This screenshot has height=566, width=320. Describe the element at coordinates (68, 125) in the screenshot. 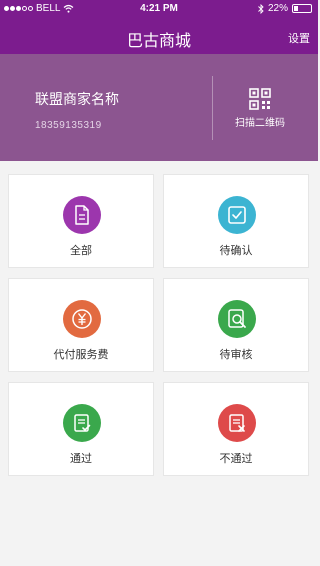

I see `merchant-phone: 18359135319` at that location.